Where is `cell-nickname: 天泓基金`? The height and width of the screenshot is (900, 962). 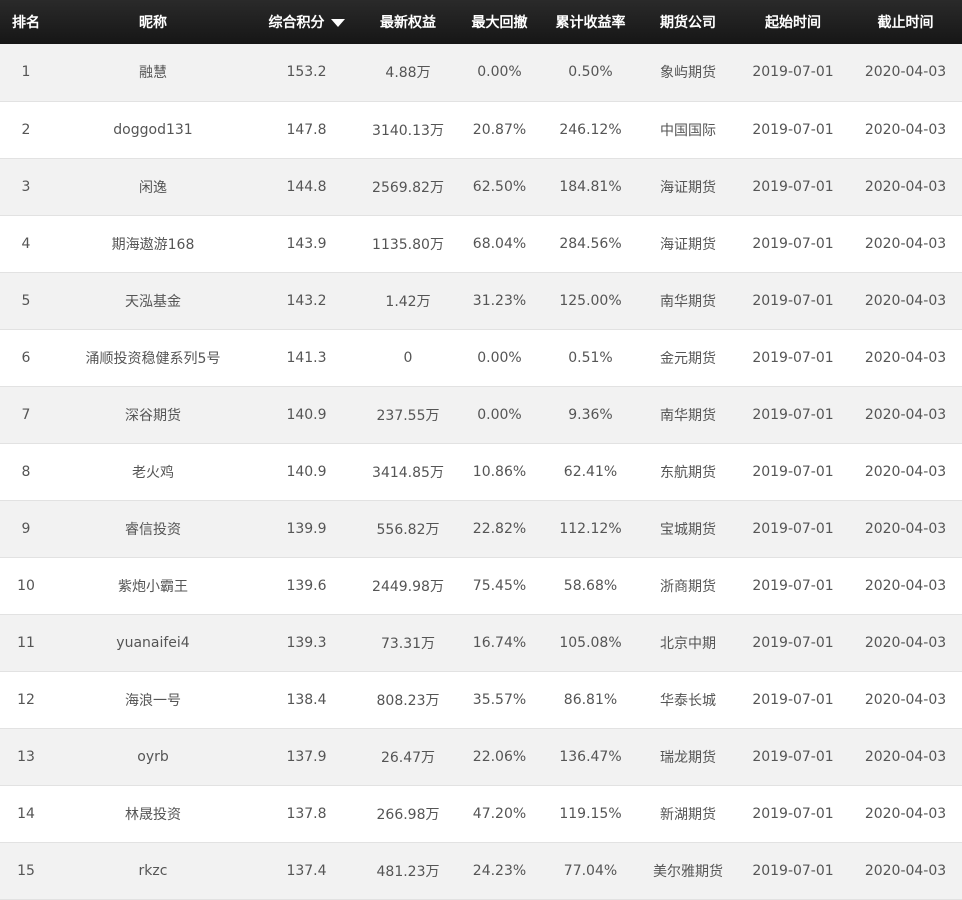 cell-nickname: 天泓基金 is located at coordinates (153, 300).